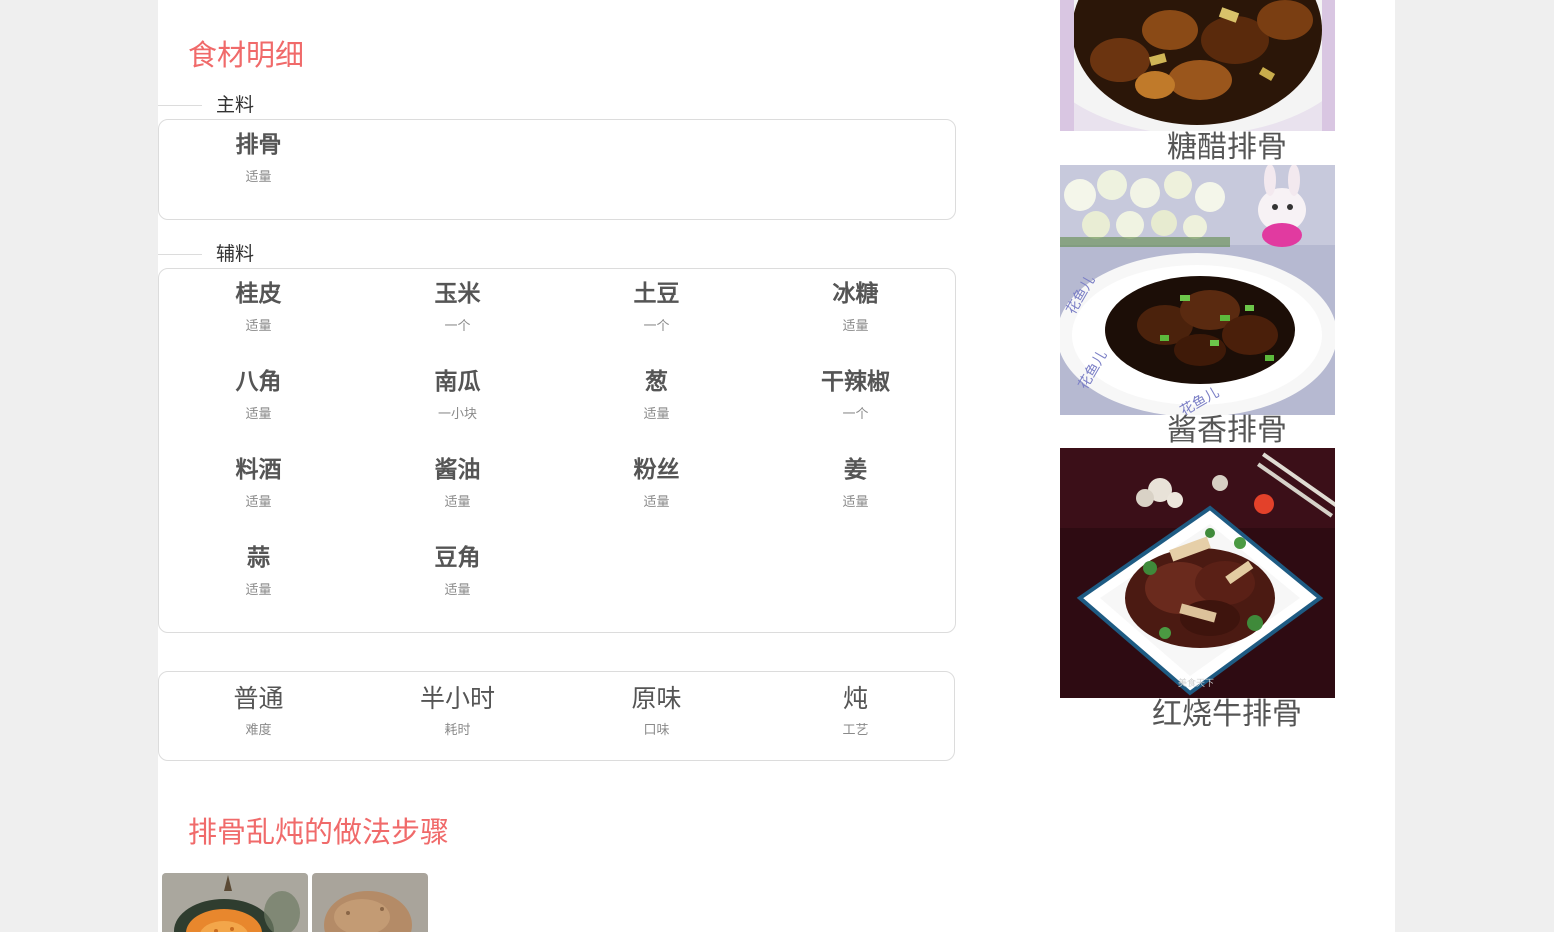 Image resolution: width=1554 pixels, height=932 pixels. Describe the element at coordinates (1197, 290) in the screenshot. I see `rec-photo-soy-ribs: 花鱼儿 花鱼儿 花鱼儿` at that location.